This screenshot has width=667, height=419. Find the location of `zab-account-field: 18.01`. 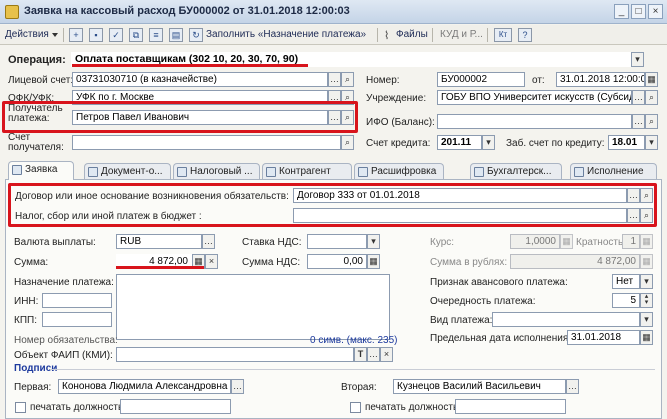

zab-account-field: 18.01 is located at coordinates (626, 142).